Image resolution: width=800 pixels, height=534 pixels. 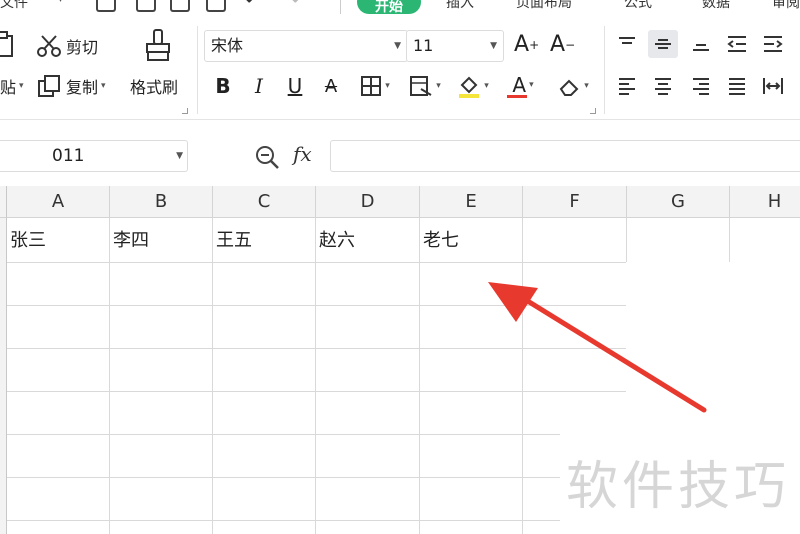 I want to click on formula-bar: 011 ▼ fx, so click(x=400, y=153).